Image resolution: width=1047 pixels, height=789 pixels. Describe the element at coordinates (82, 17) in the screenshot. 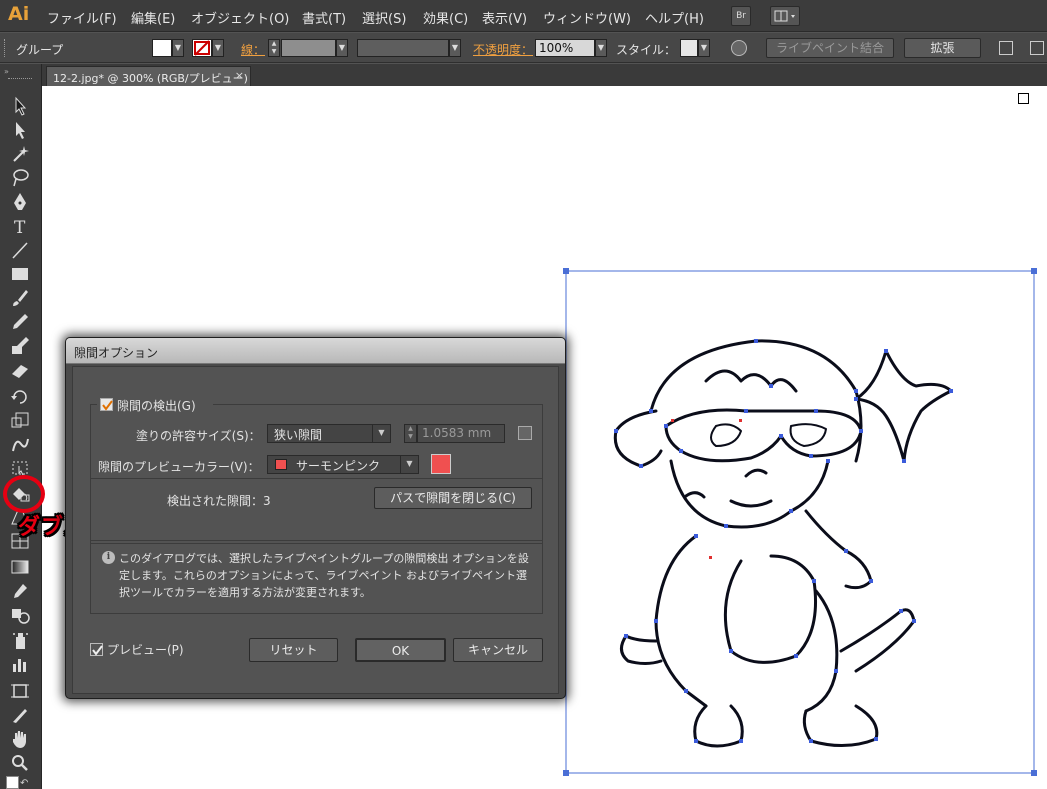

I see `menu-file: ファイル(F)` at that location.